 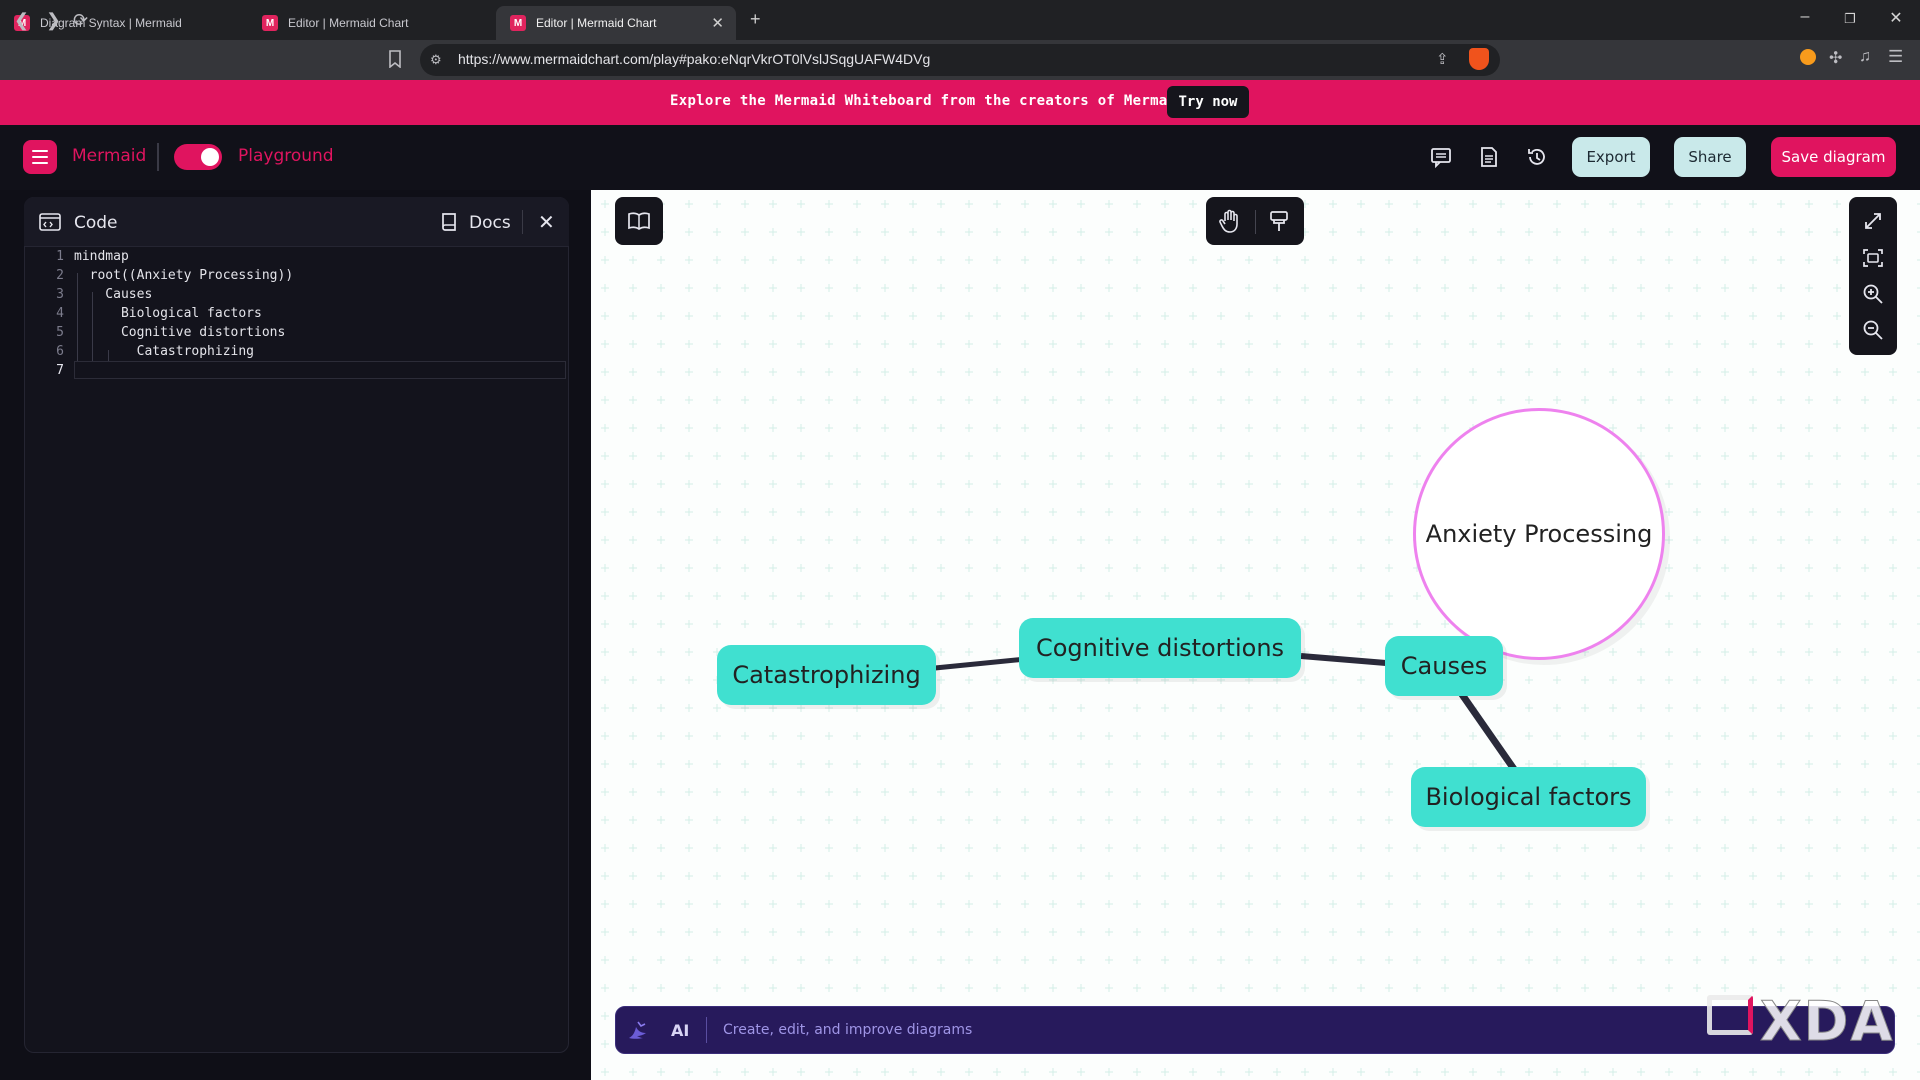 I want to click on hamburger-menu-button, so click(x=40, y=157).